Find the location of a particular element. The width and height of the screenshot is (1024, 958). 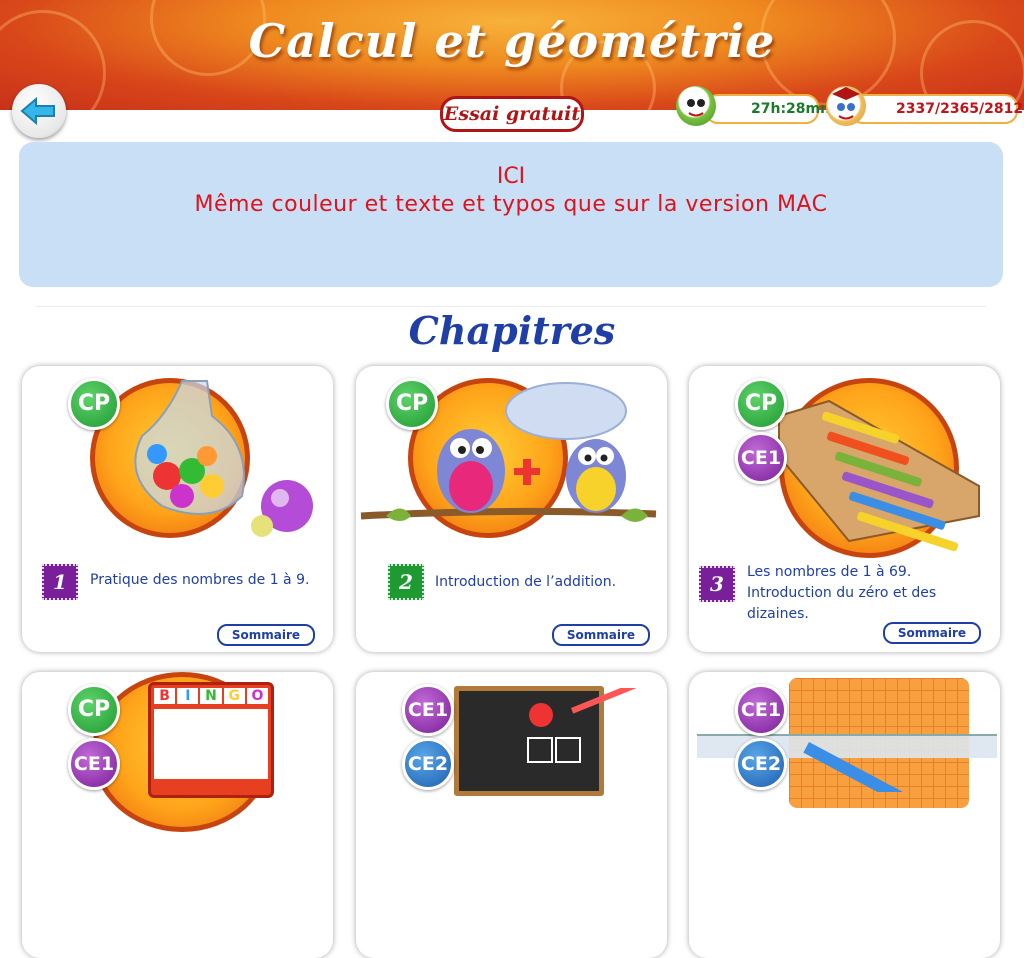

chapter-description: Pratique des nombres de 1 à 9. is located at coordinates (200, 580).